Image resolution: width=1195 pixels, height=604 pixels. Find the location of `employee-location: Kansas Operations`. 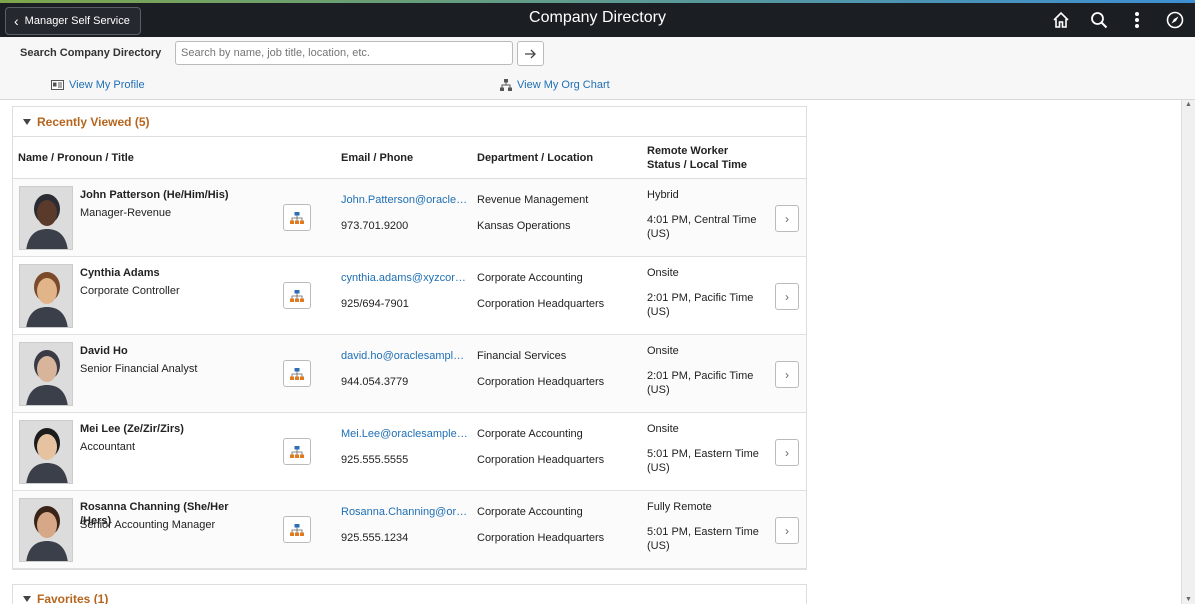

employee-location: Kansas Operations is located at coordinates (524, 226).